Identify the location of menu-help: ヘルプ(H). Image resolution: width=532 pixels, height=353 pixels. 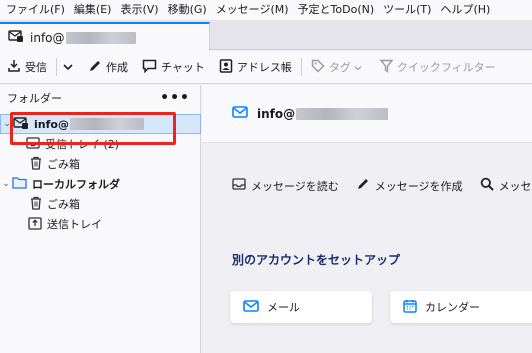
(463, 10).